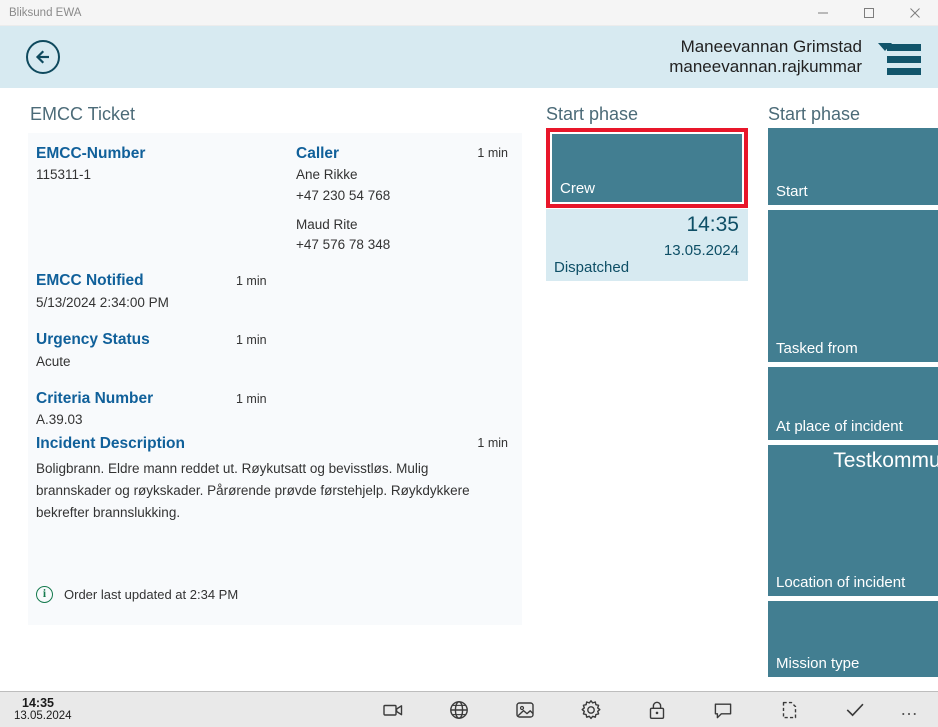  I want to click on tile-crew: Crew, so click(647, 168).